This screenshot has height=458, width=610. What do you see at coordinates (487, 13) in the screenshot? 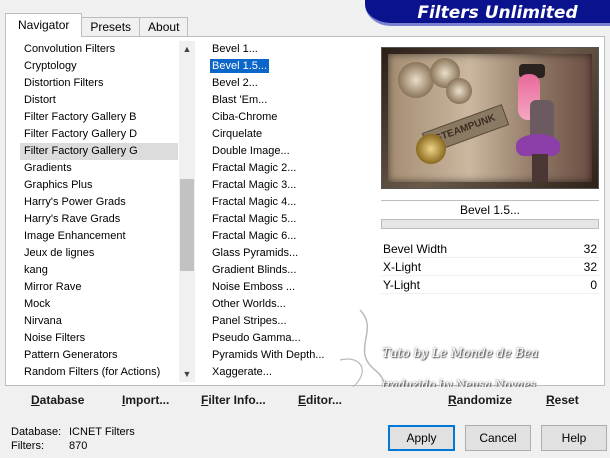
I see `brand-banner: Filters Unlimited` at bounding box center [487, 13].